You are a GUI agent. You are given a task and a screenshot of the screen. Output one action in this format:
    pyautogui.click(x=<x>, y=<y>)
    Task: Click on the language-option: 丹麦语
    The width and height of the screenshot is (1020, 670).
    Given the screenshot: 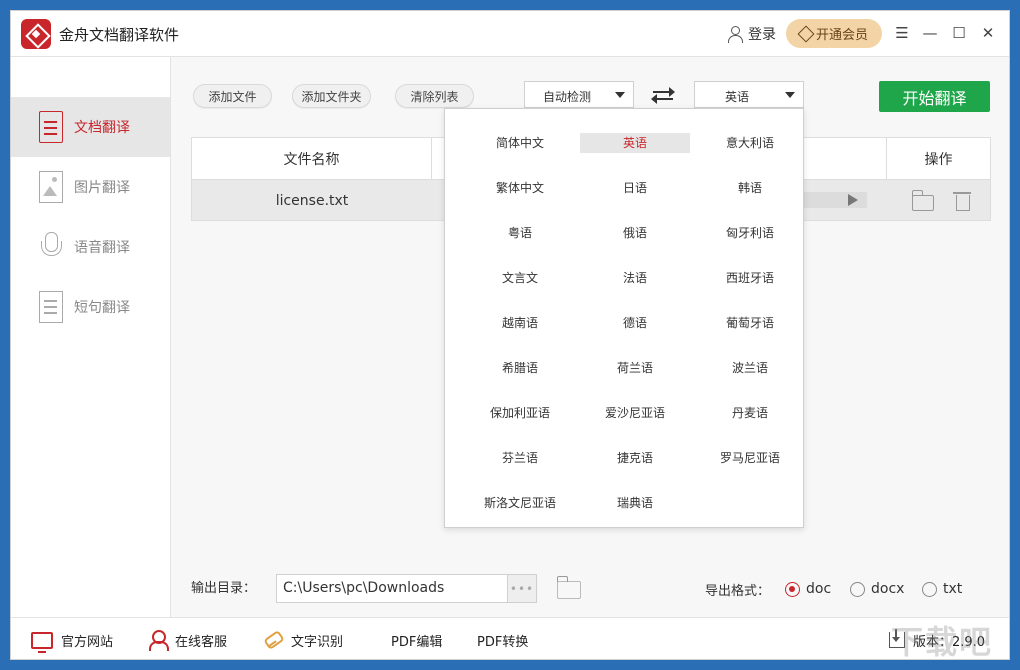 What is the action you would take?
    pyautogui.click(x=750, y=413)
    